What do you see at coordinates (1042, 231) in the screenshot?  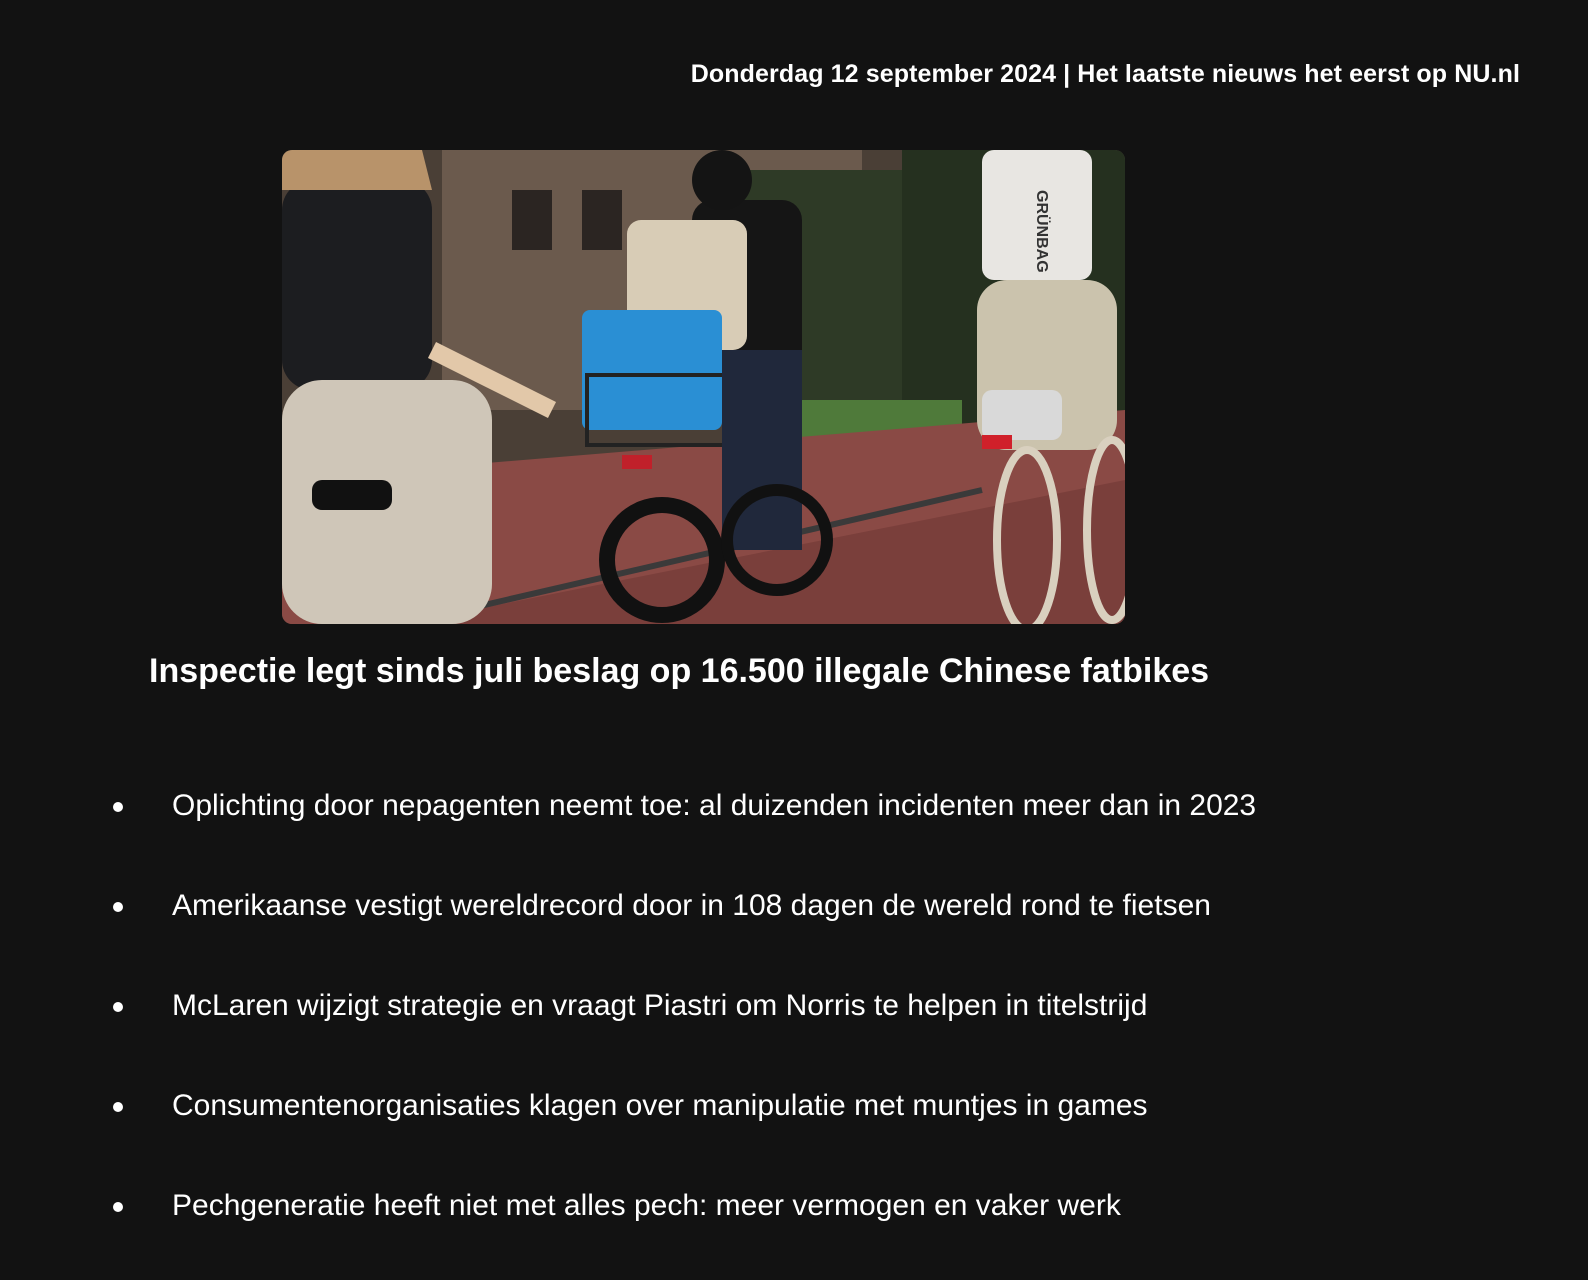 I see `bag-text: GRÜNBAG` at bounding box center [1042, 231].